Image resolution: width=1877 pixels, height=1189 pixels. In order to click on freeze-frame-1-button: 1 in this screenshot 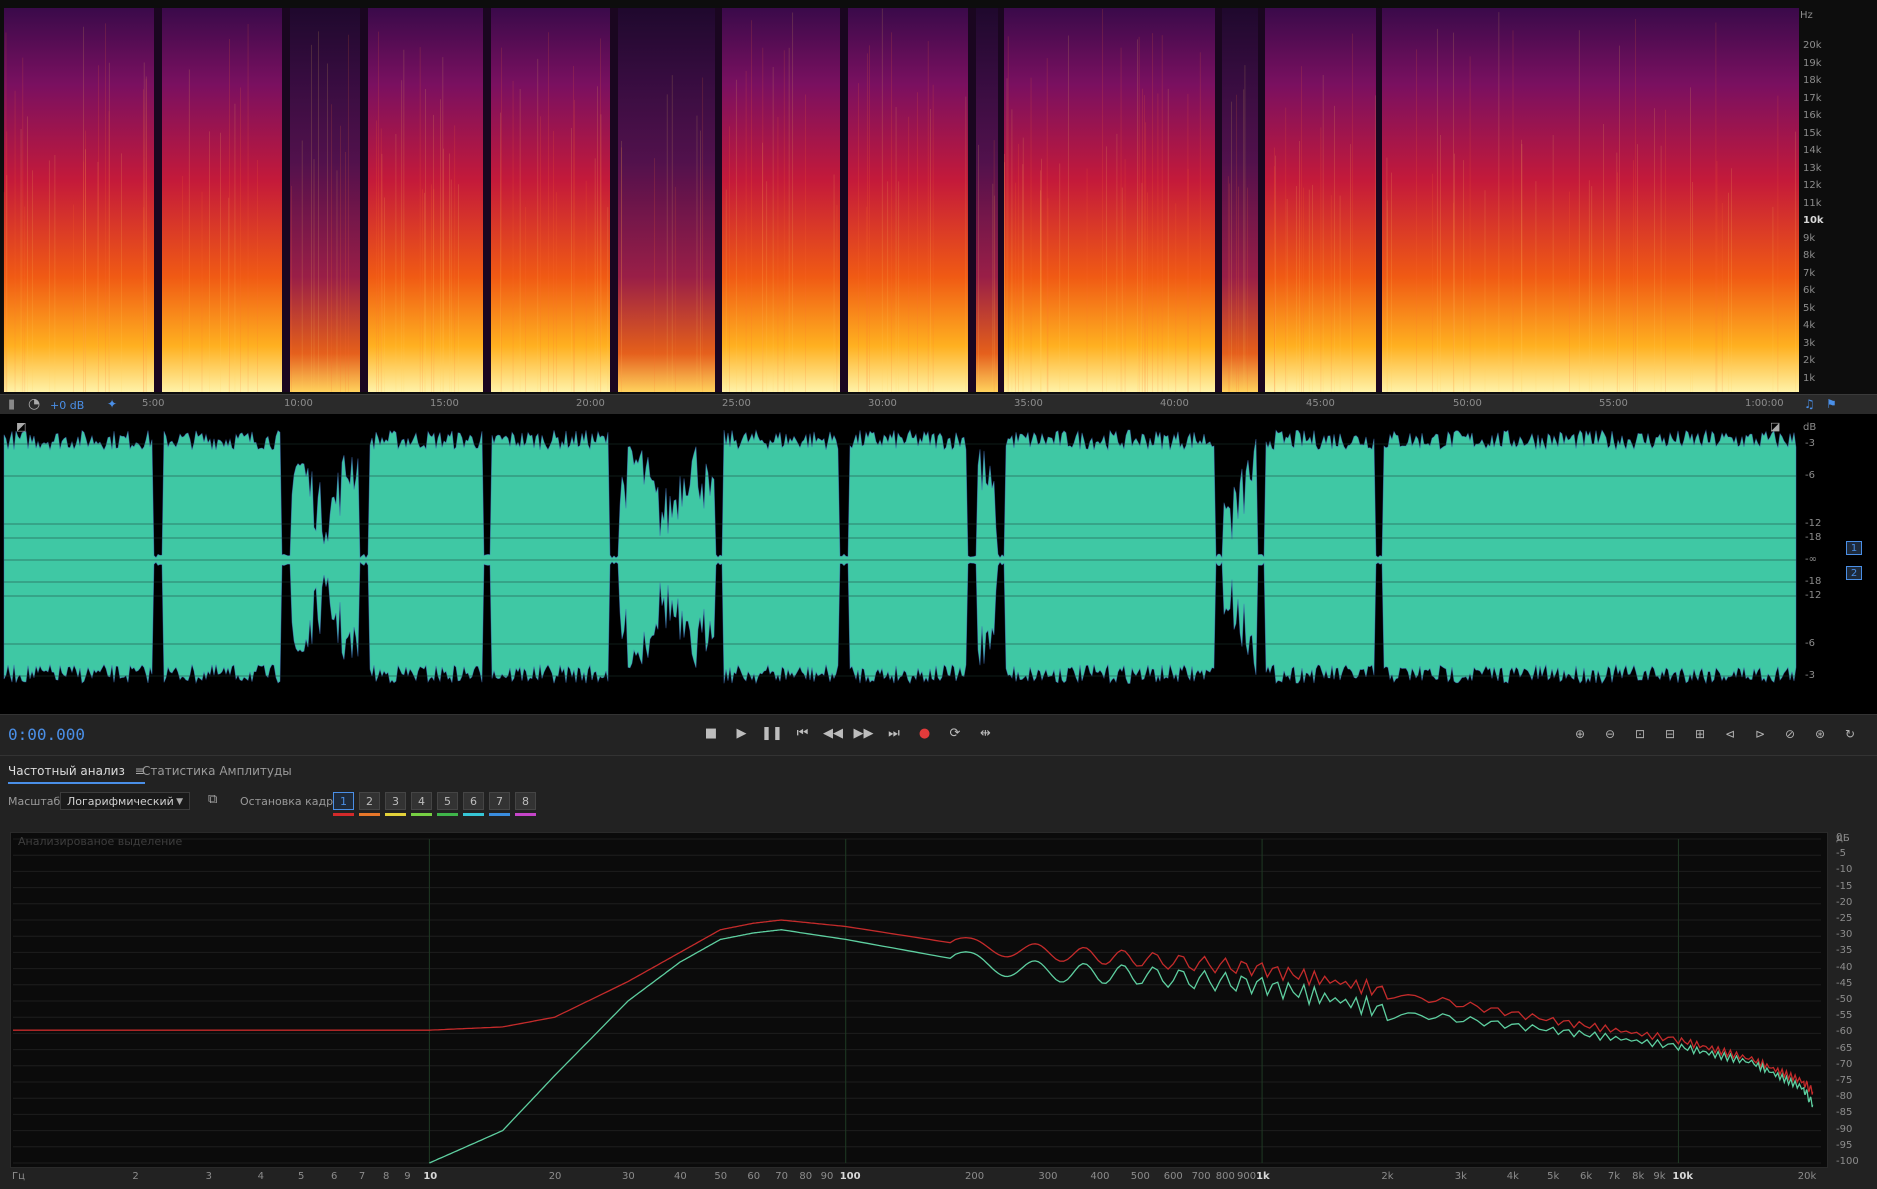, I will do `click(343, 801)`.